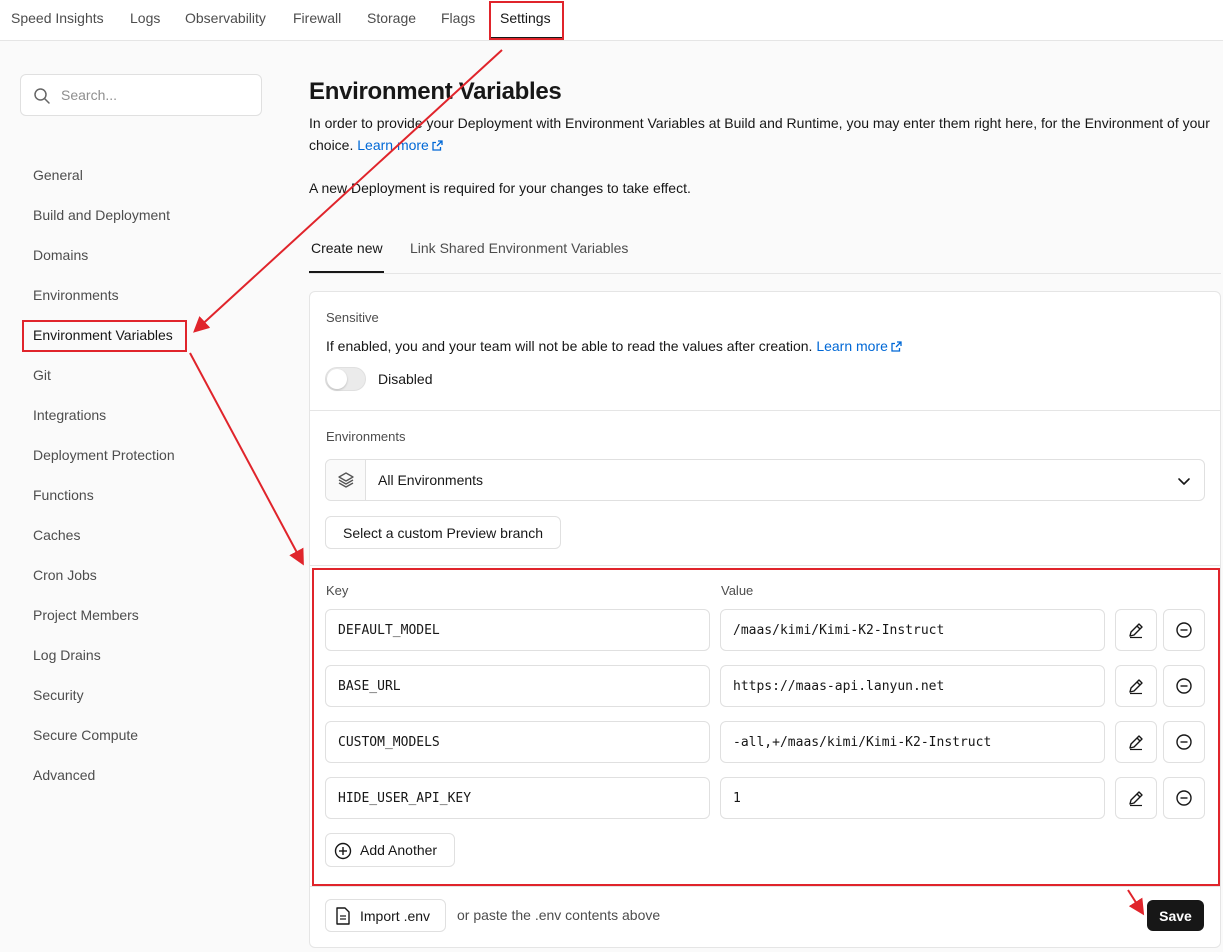  What do you see at coordinates (64, 775) in the screenshot?
I see `sidebar-item-advanced: Advanced` at bounding box center [64, 775].